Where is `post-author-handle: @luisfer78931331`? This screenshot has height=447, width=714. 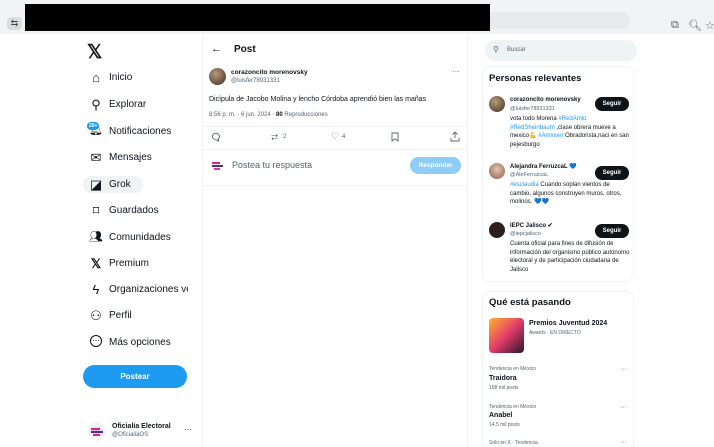 post-author-handle: @luisfer78931331 is located at coordinates (255, 81).